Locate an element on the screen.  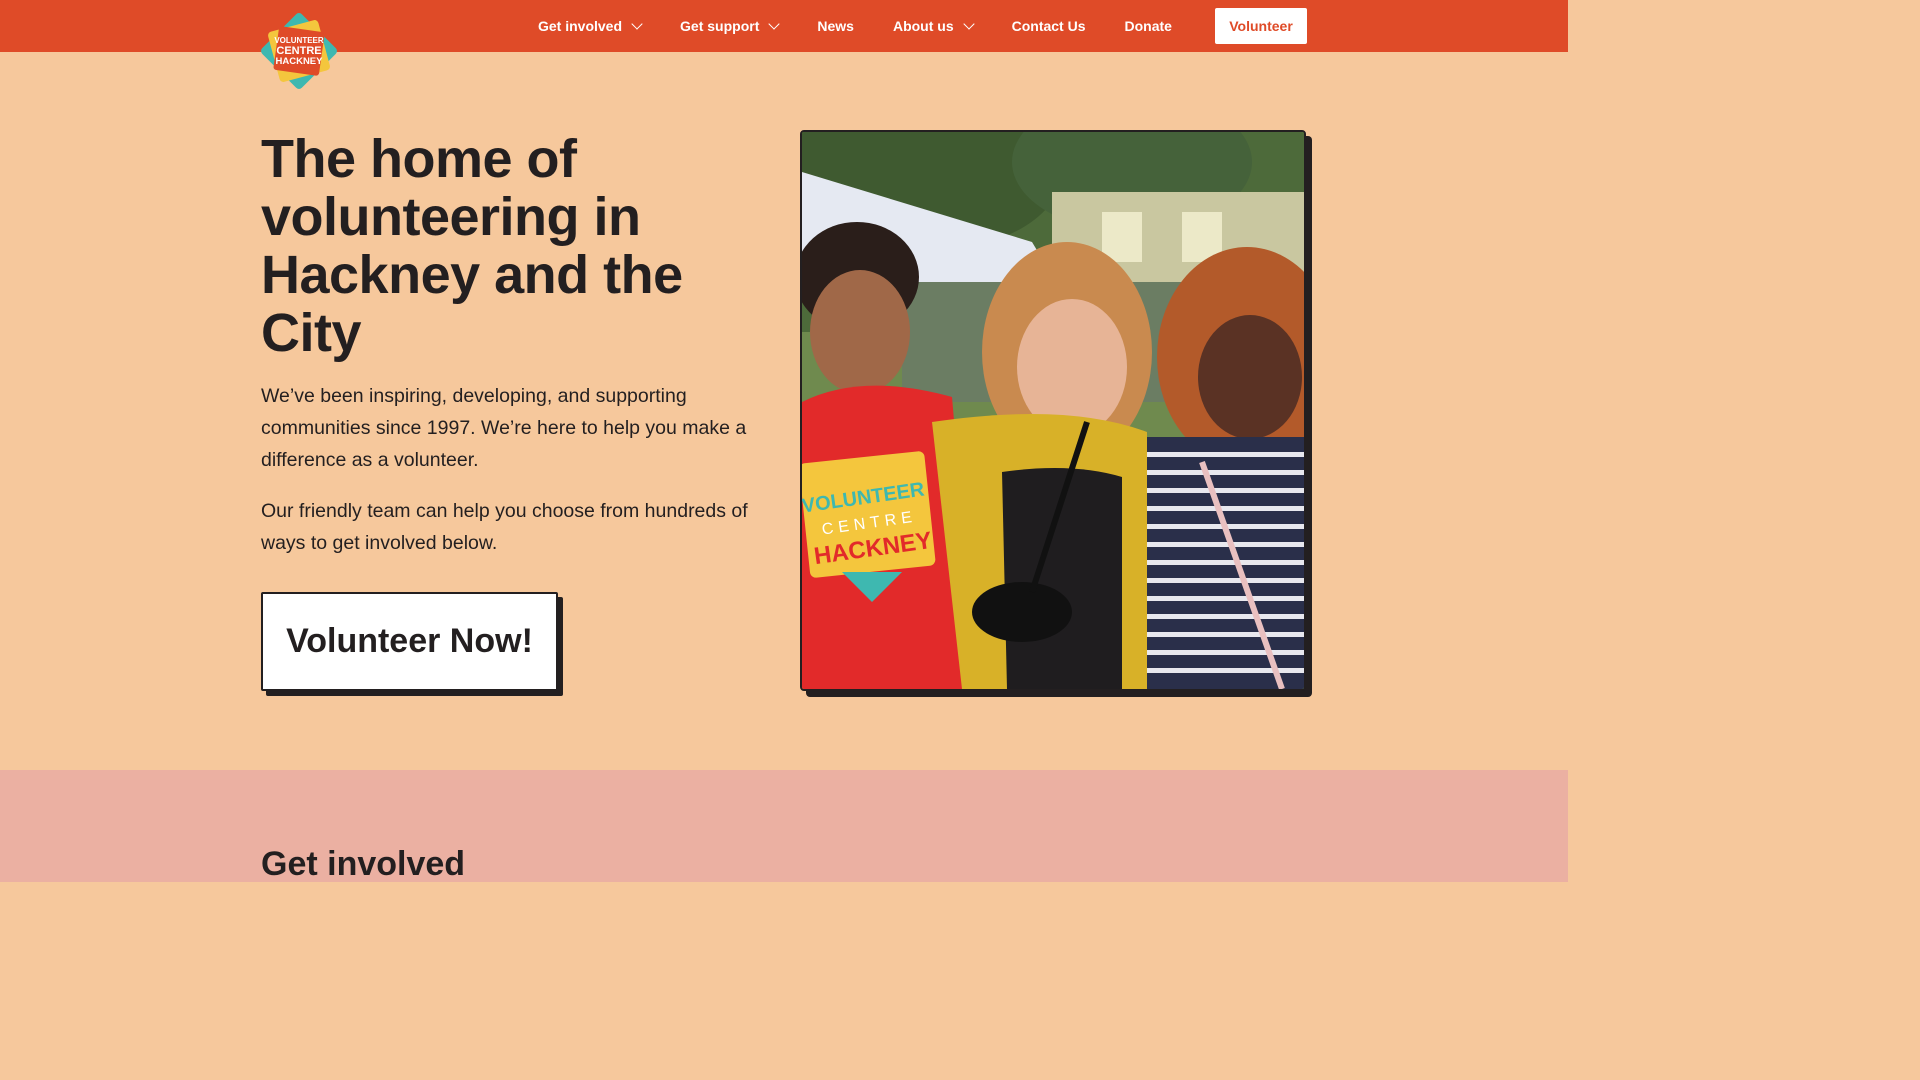
nav-news-label: News is located at coordinates (835, 26).